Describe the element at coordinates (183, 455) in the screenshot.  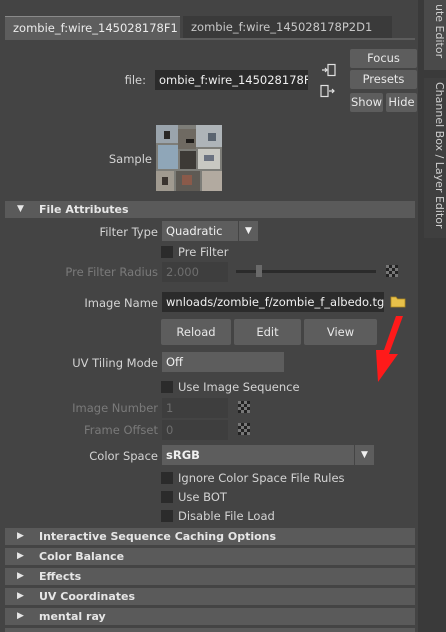
I see `color-space-value: sRGB` at that location.